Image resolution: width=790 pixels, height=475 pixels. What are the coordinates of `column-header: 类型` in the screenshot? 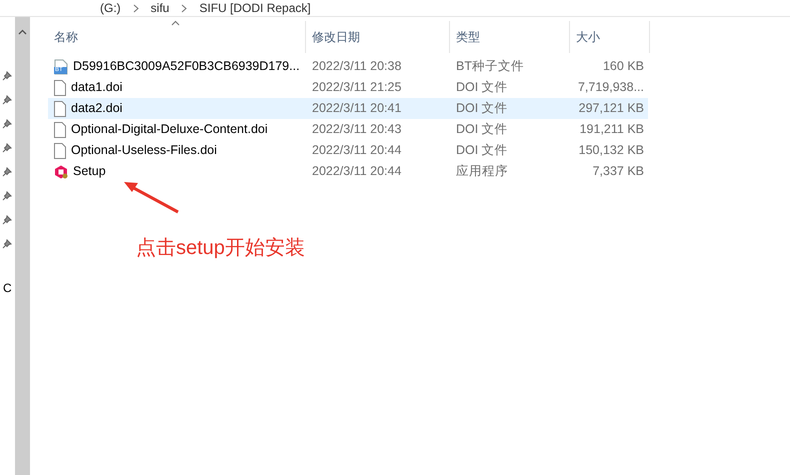 It's located at (468, 37).